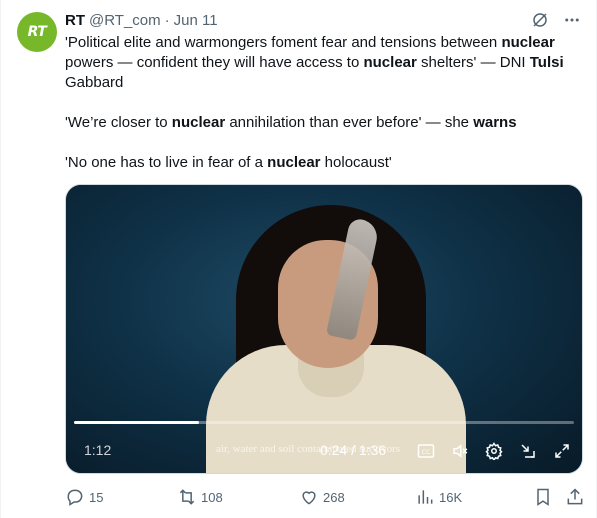 The height and width of the screenshot is (518, 597). Describe the element at coordinates (322, 497) in the screenshot. I see `like-button: 268` at that location.